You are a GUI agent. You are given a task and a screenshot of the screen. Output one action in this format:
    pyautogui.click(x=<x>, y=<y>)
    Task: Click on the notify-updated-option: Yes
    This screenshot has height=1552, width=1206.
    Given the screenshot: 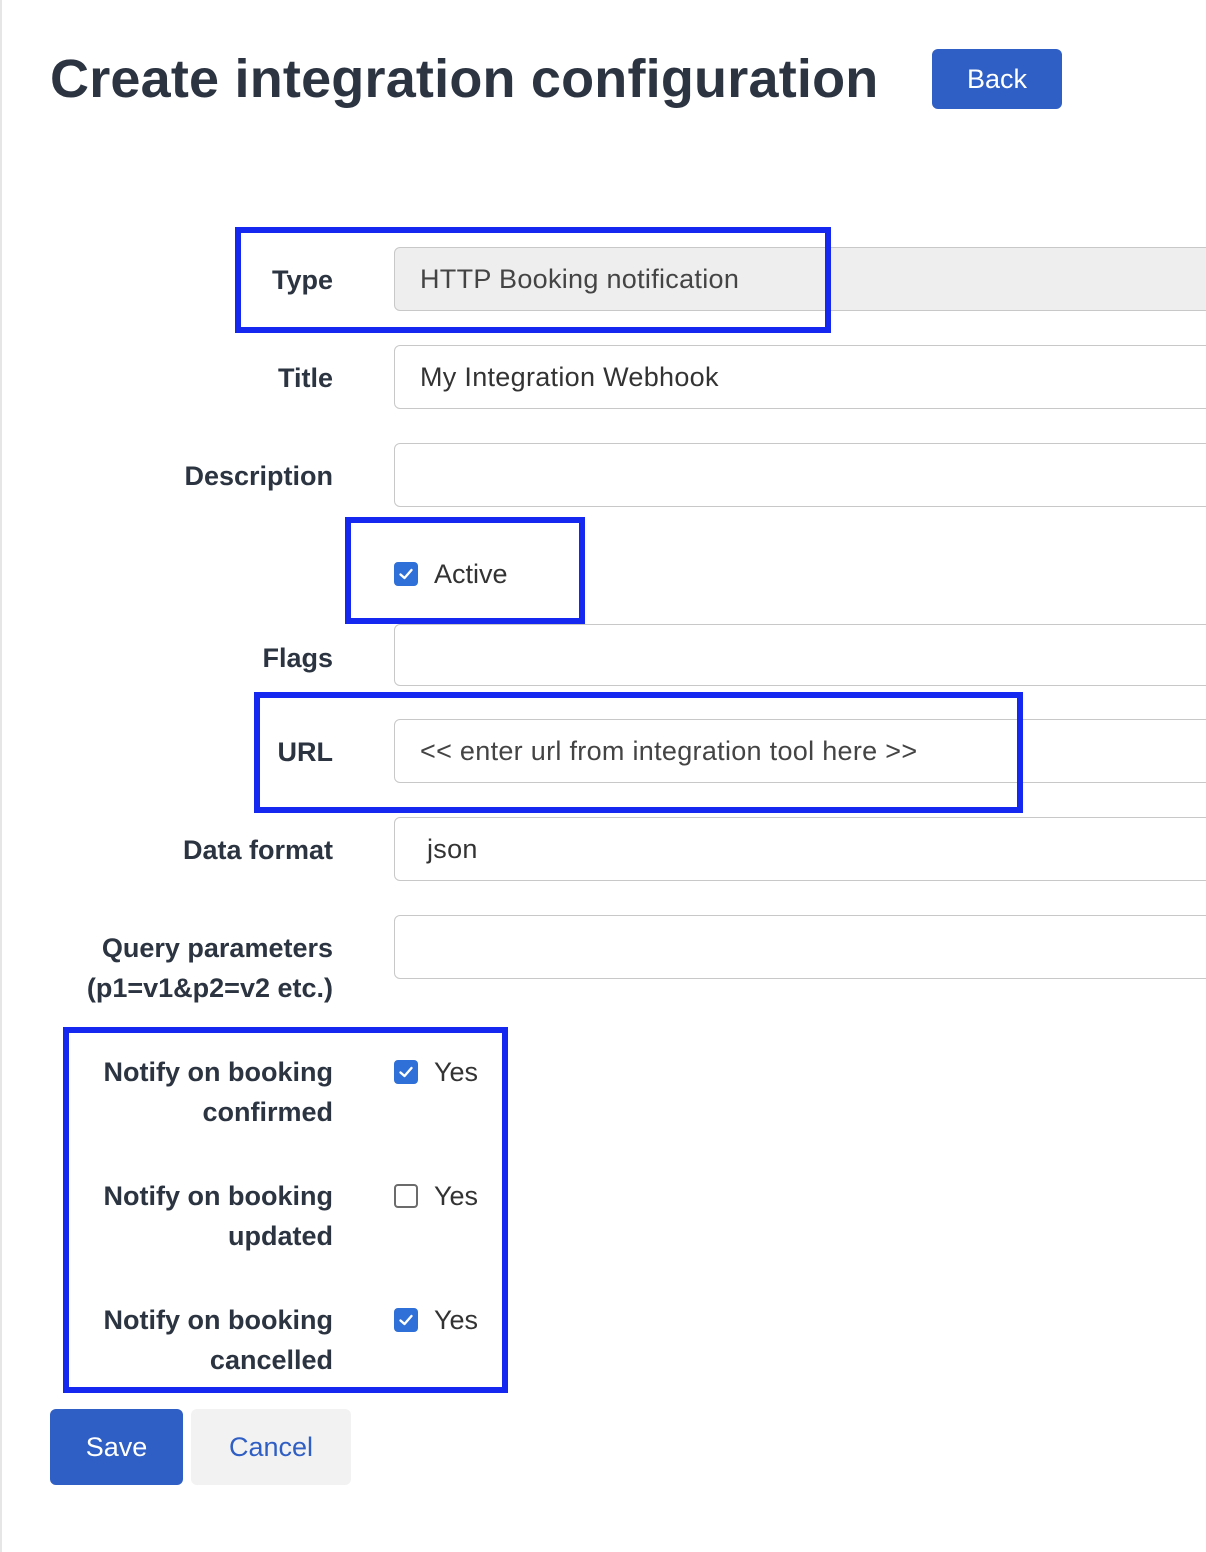 What is the action you would take?
    pyautogui.click(x=456, y=1196)
    